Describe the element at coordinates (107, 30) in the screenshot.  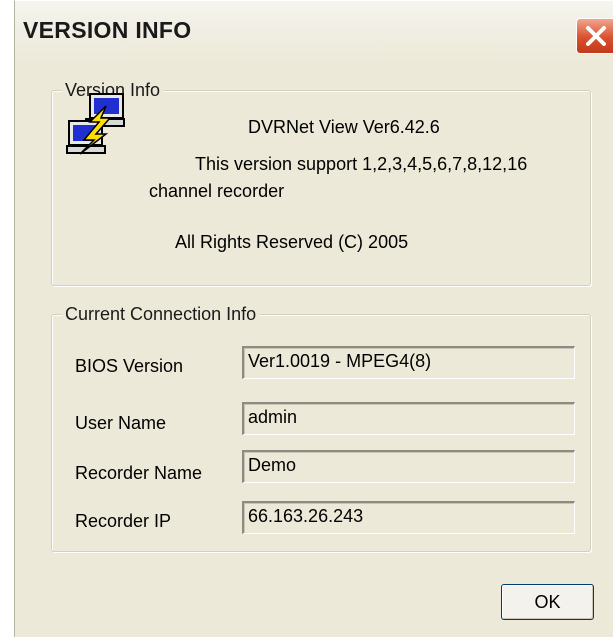
I see `window-title: VERSION INFO` at that location.